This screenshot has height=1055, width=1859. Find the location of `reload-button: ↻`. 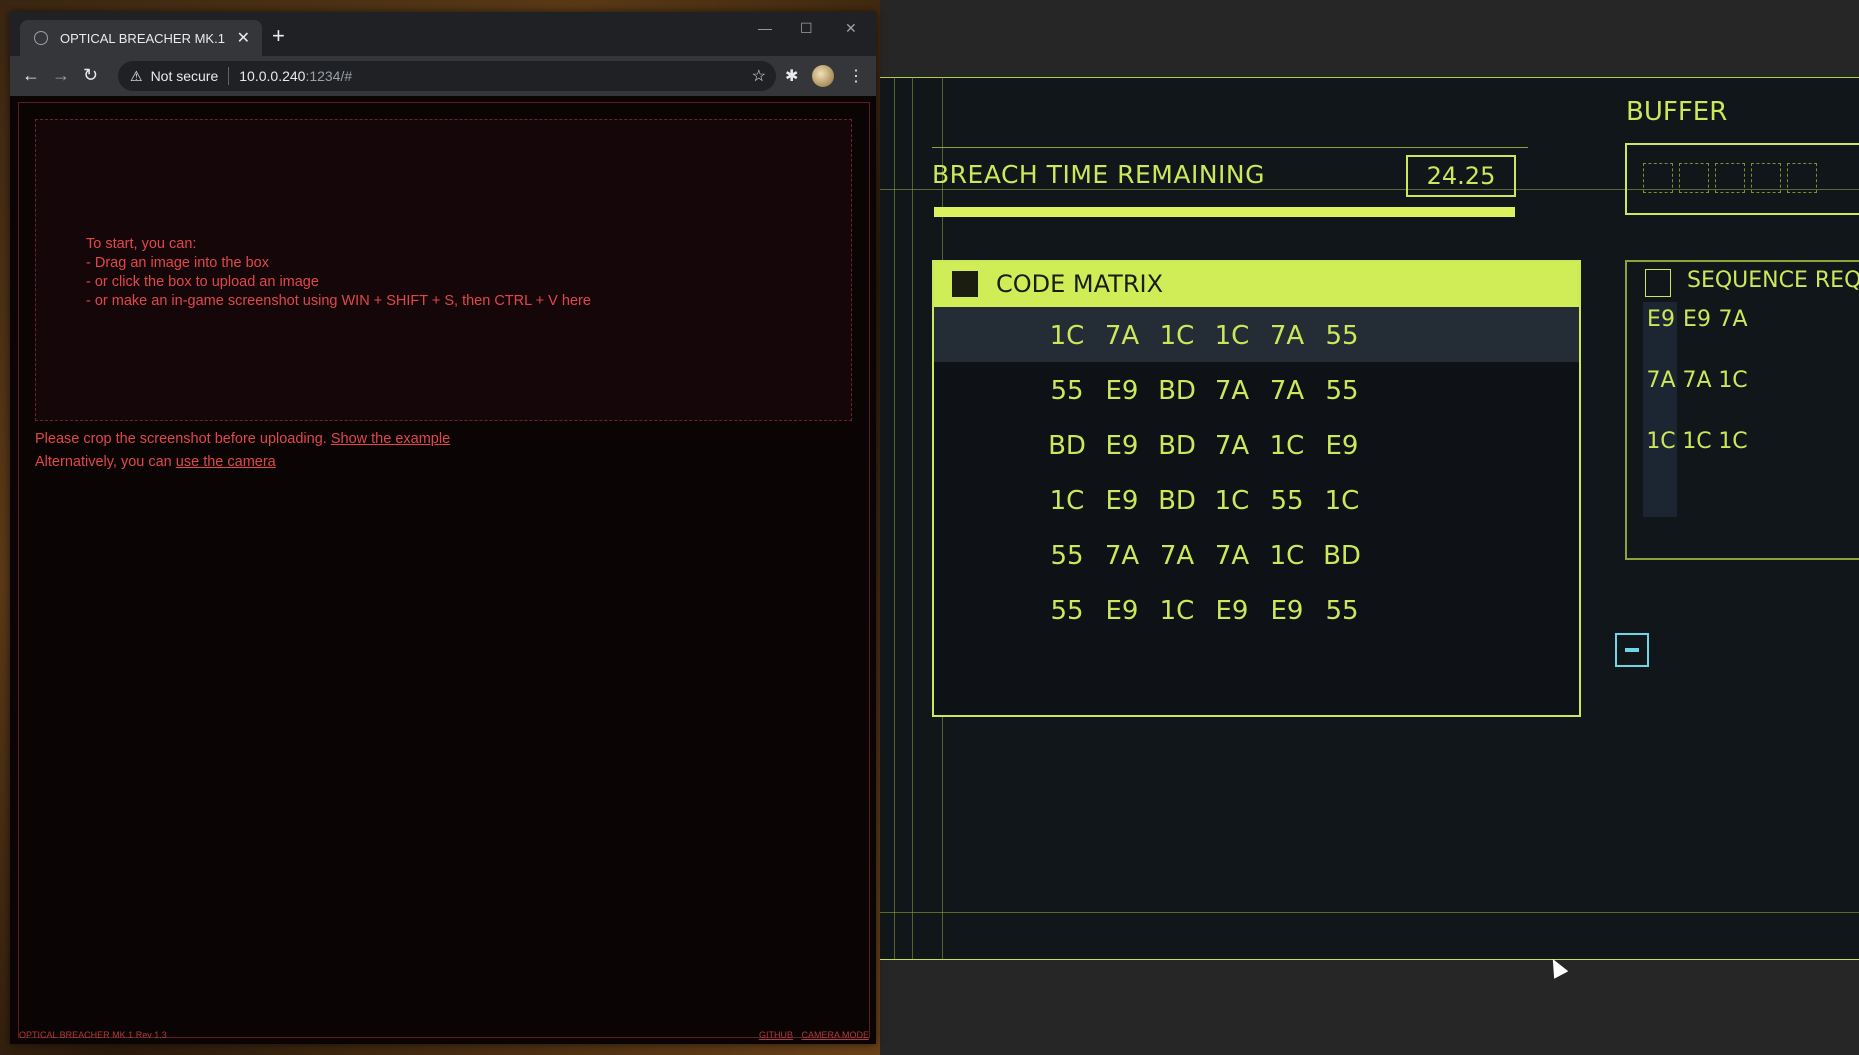

reload-button: ↻ is located at coordinates (90, 75).